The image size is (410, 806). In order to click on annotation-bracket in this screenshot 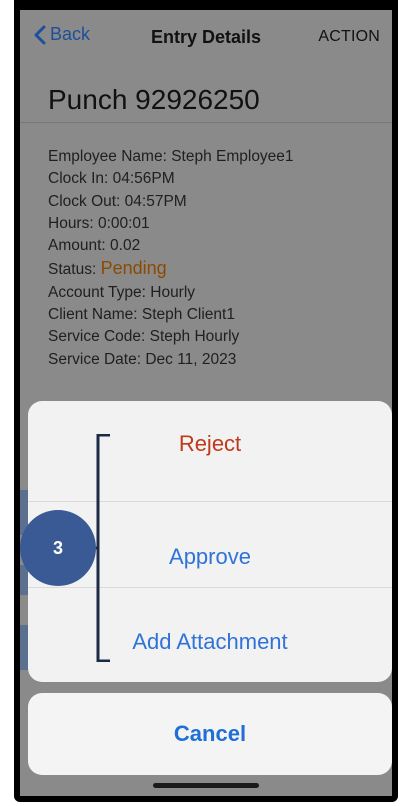, I will do `click(103, 548)`.